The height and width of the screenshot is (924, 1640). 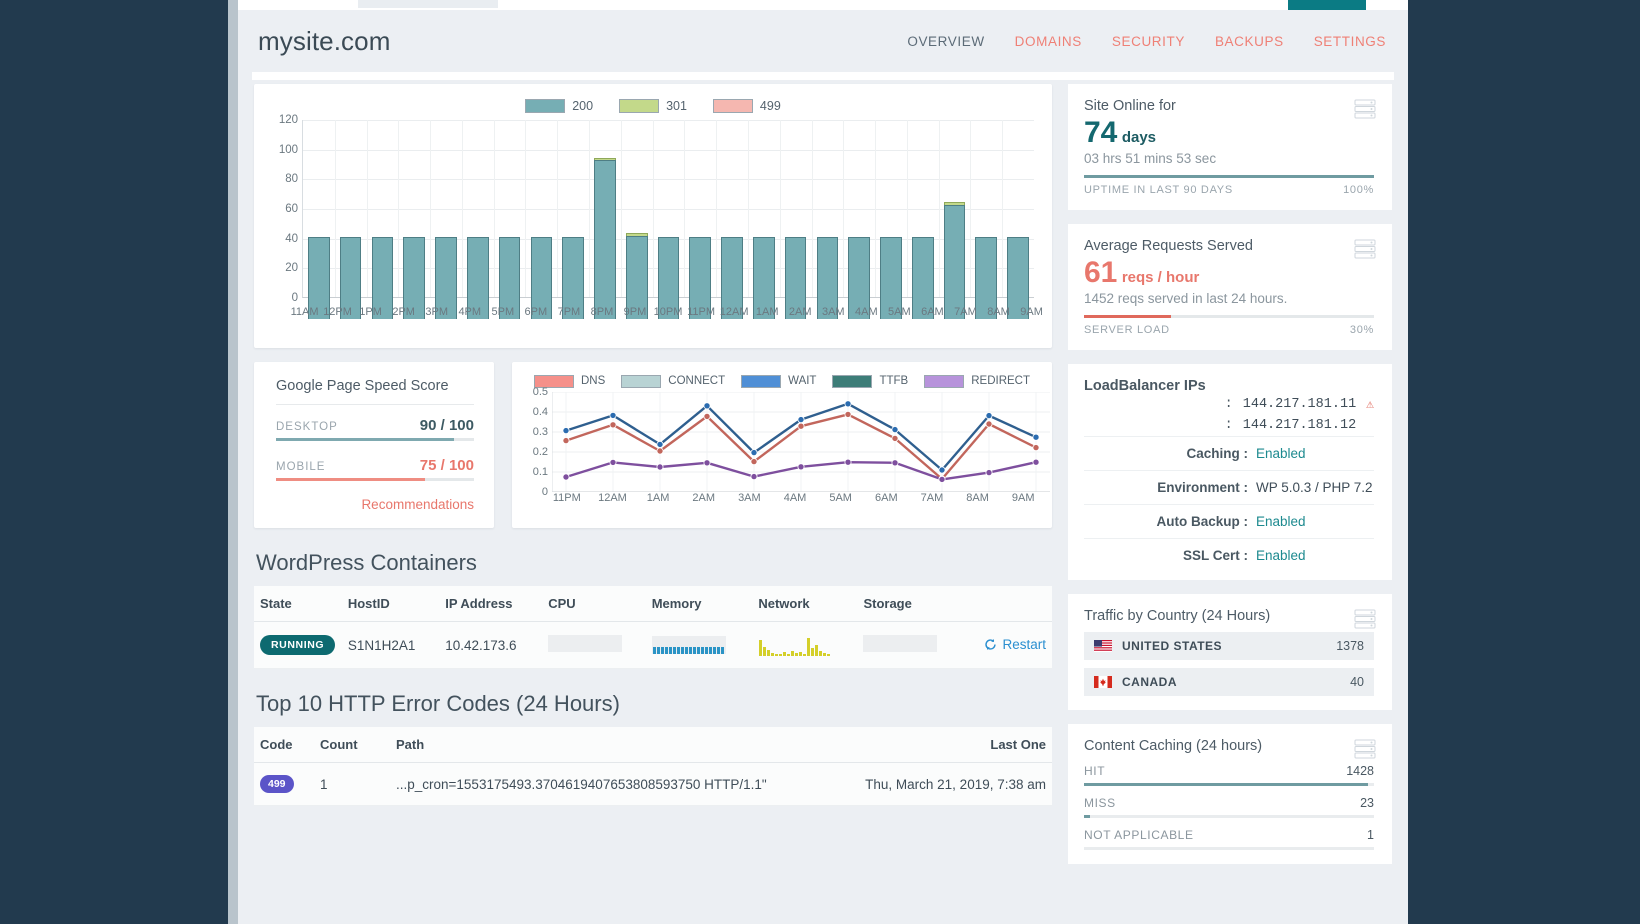 I want to click on cpu-sparkline, so click(x=585, y=643).